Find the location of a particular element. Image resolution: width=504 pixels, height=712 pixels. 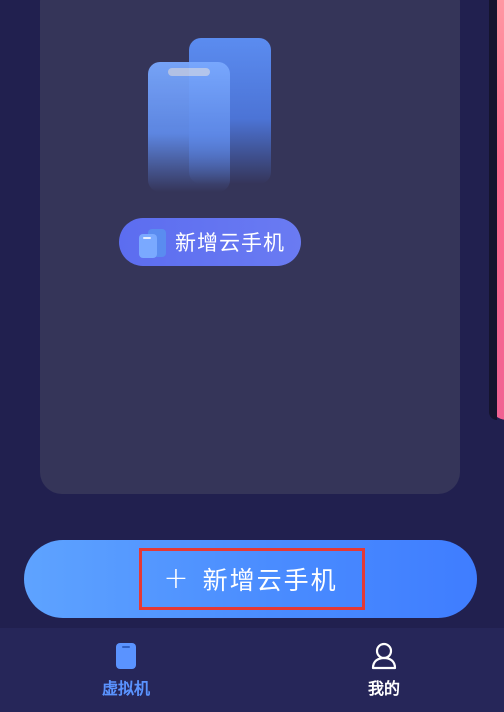

tab-virtual-machine-label: 虚拟机 is located at coordinates (125, 688).